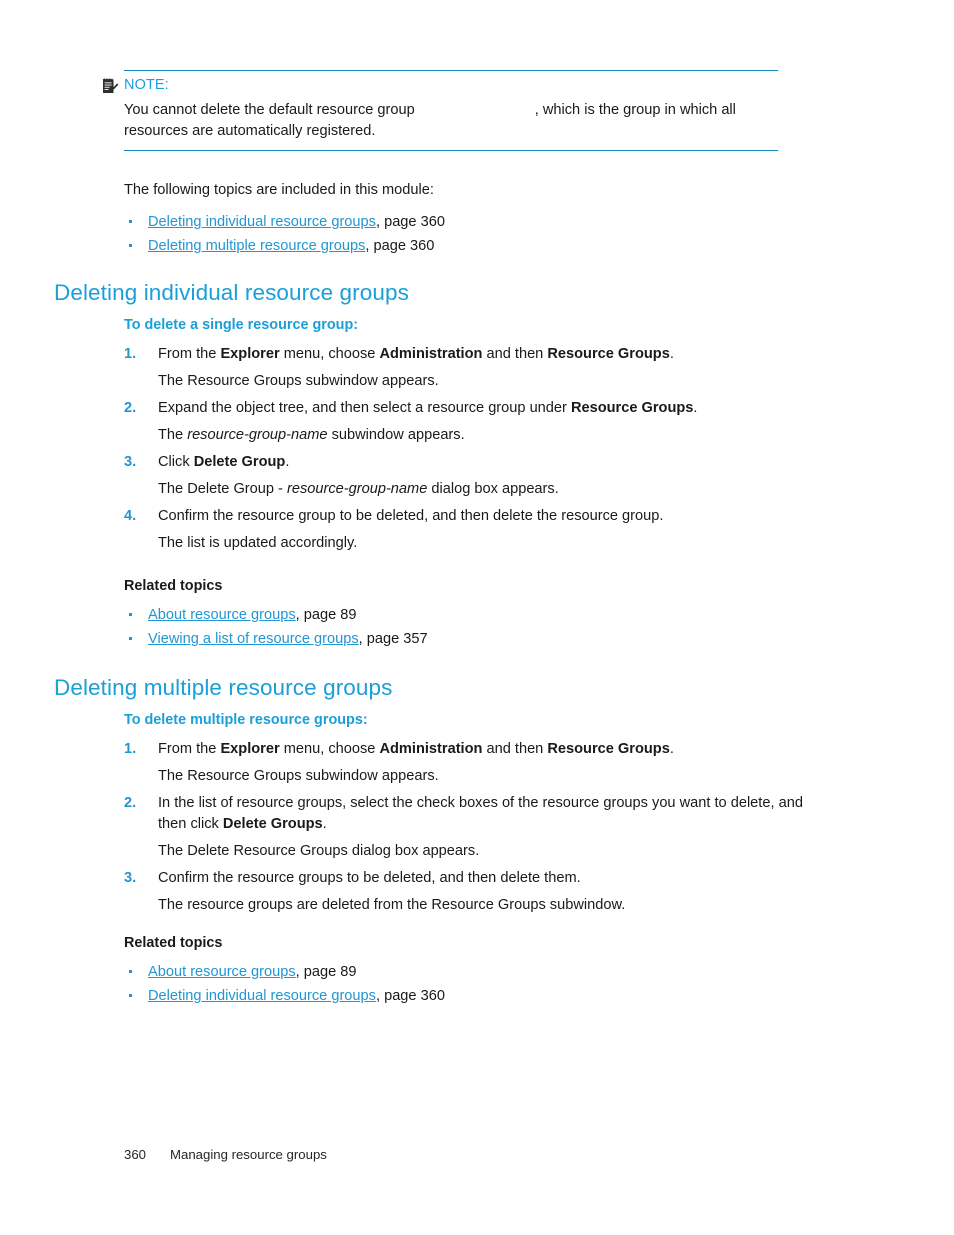 Image resolution: width=954 pixels, height=1235 pixels. I want to click on footer-chapter-title: Managing resource groups, so click(248, 1154).